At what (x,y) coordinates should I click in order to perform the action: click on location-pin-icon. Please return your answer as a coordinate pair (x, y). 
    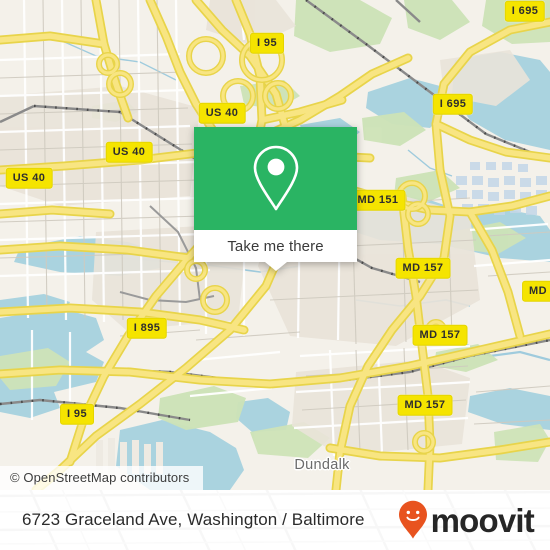
    Looking at the image, I should click on (276, 179).